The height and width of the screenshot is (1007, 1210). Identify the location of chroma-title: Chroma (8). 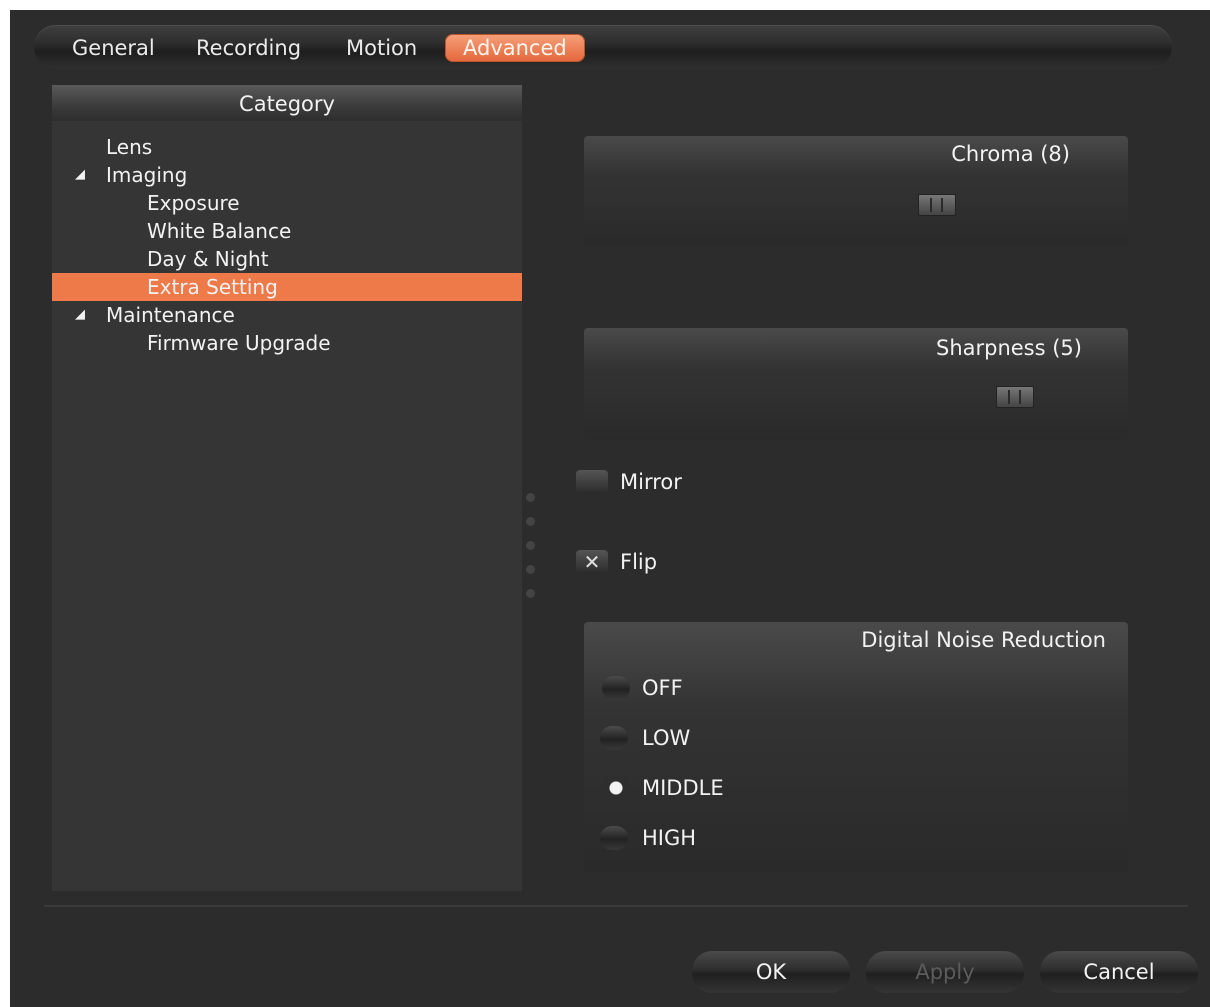
(1010, 154).